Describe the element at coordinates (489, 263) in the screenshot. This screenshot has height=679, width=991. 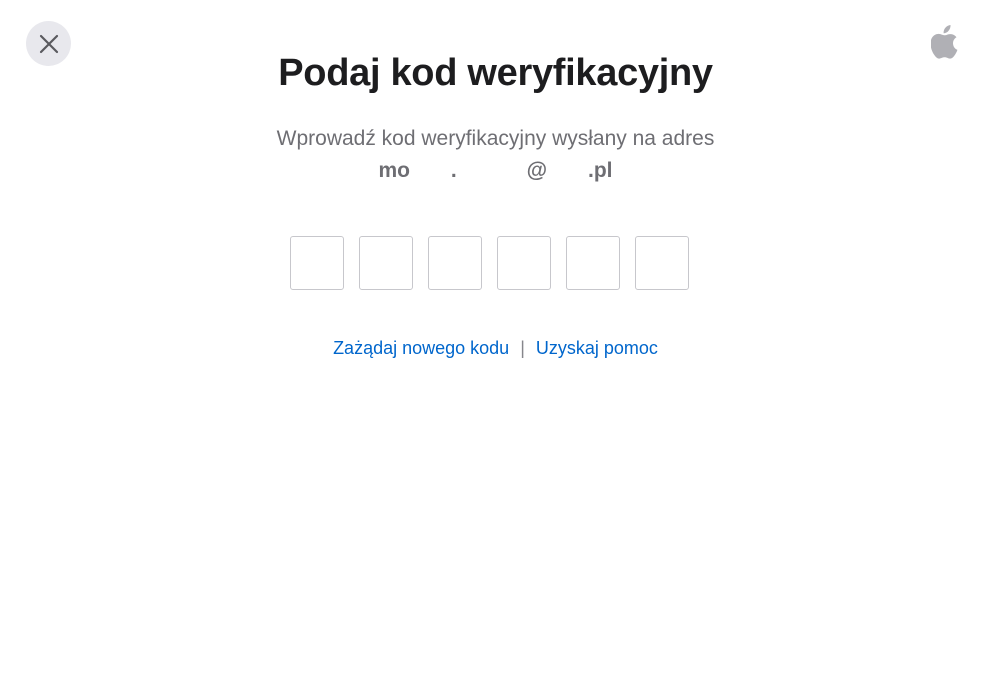
I see `verification-code-inputs` at that location.